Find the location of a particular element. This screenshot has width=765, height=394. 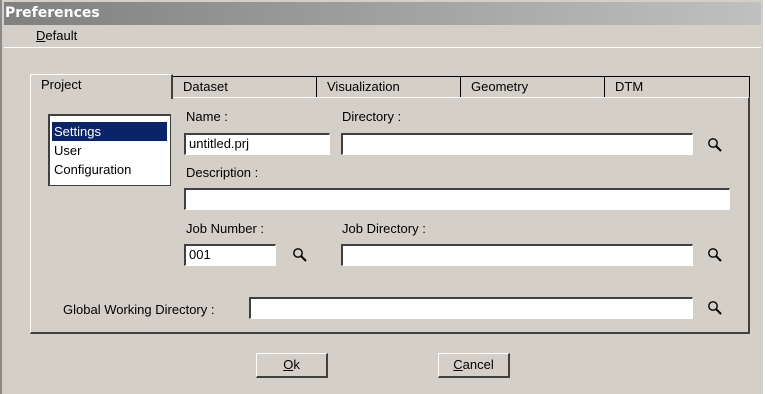

menu-default: Default is located at coordinates (56, 35).